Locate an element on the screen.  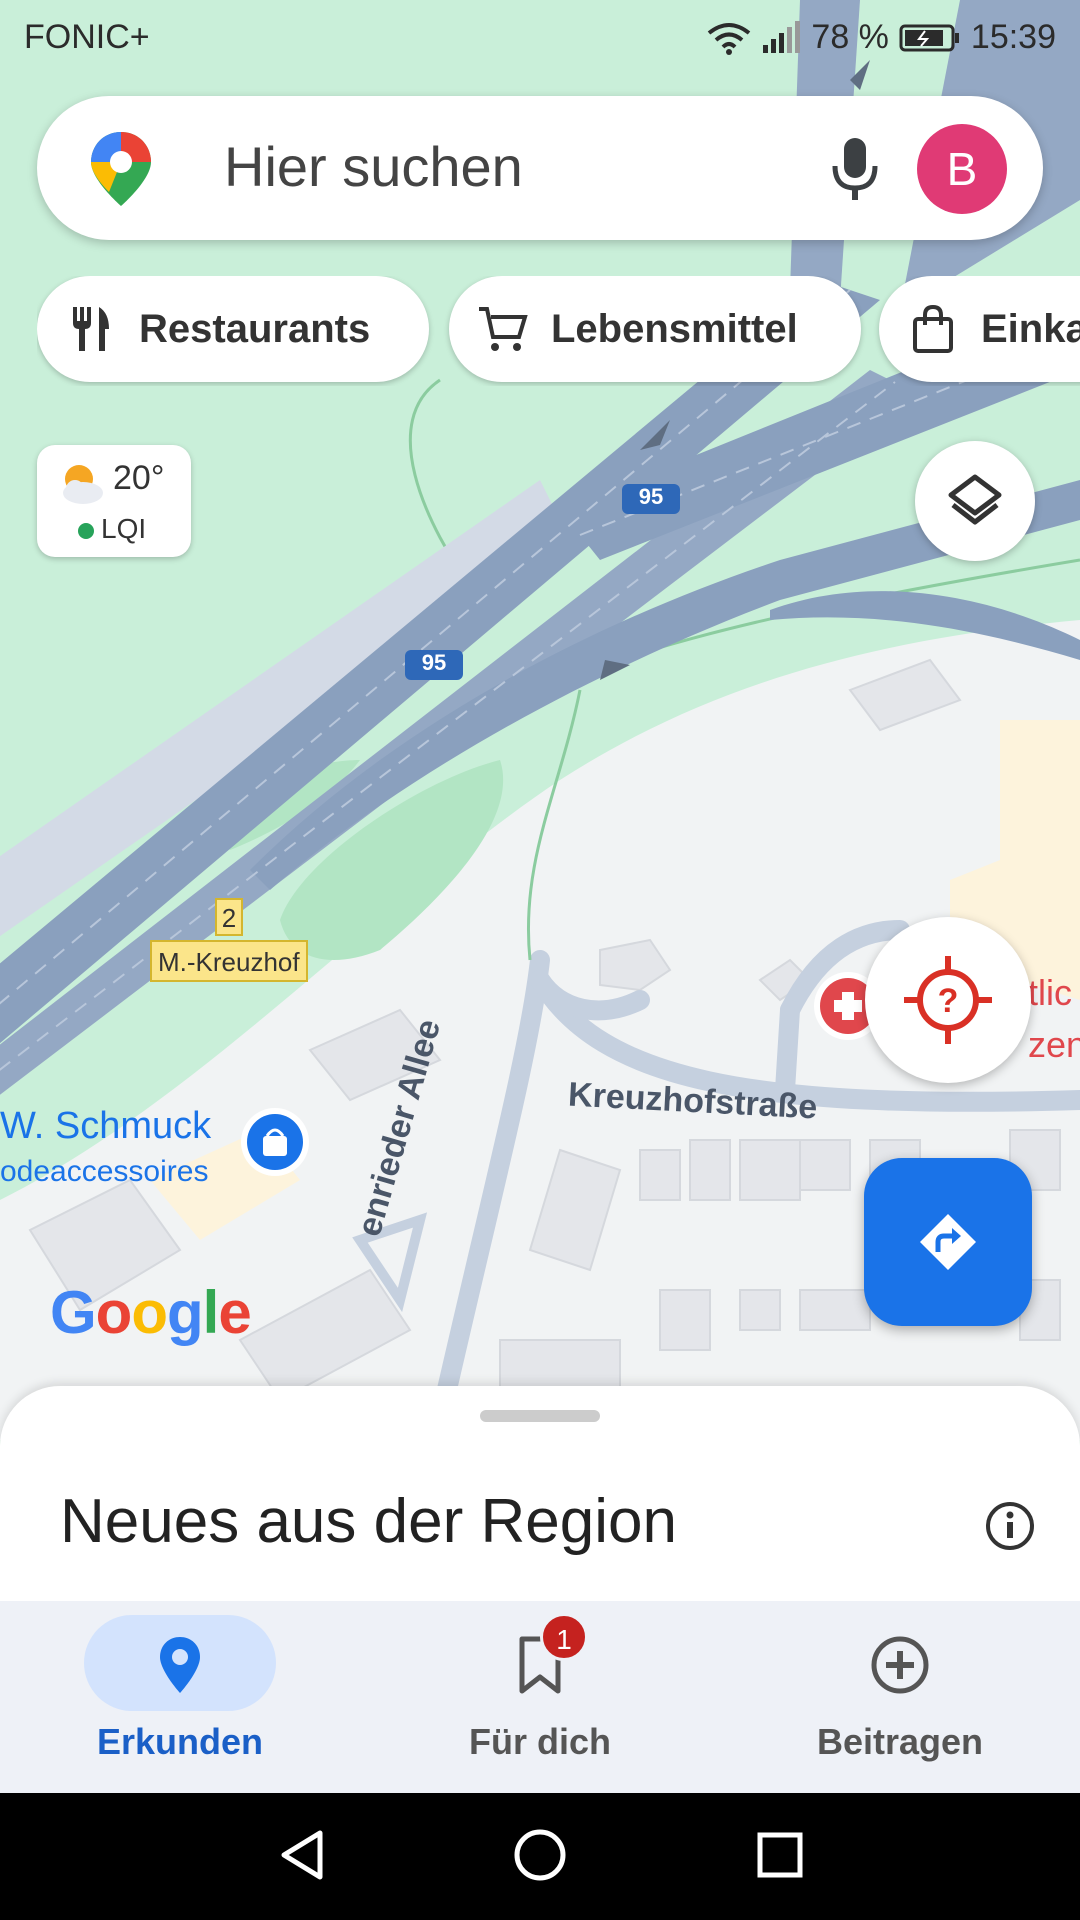
layers-button is located at coordinates (975, 501).